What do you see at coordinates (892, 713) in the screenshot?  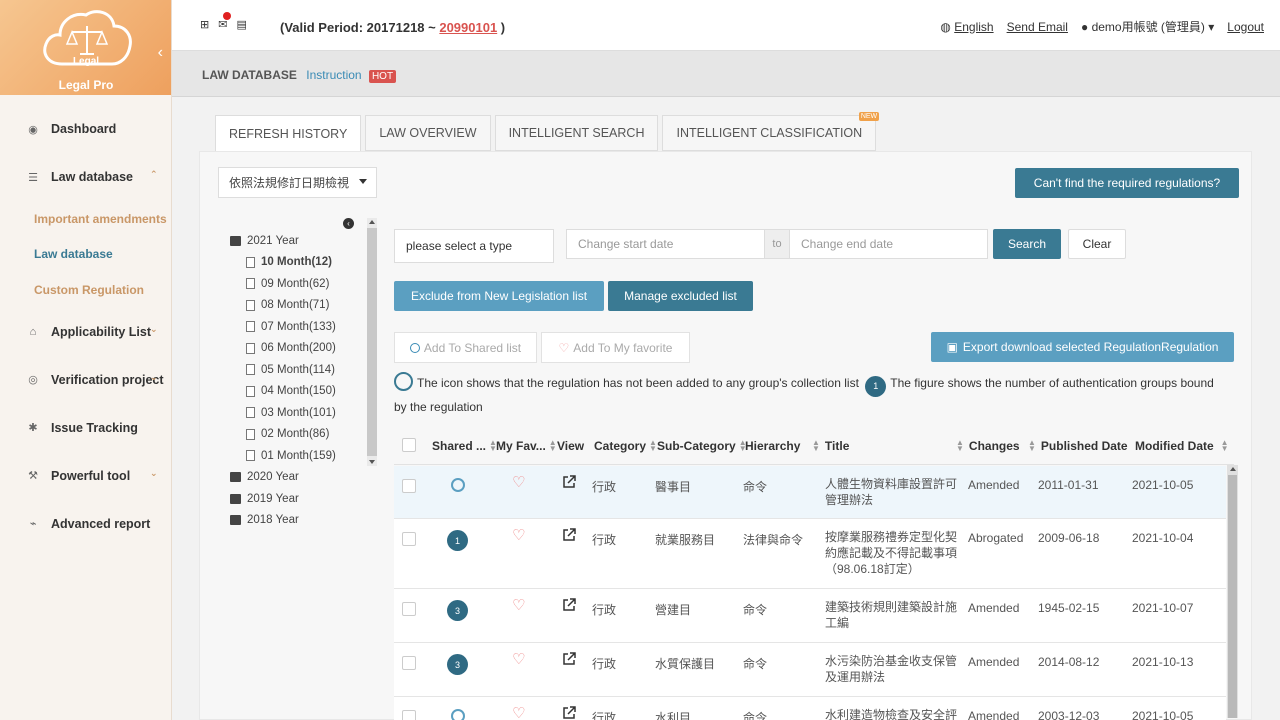 I see `title-cell: 水利建造物檢查及安全評` at bounding box center [892, 713].